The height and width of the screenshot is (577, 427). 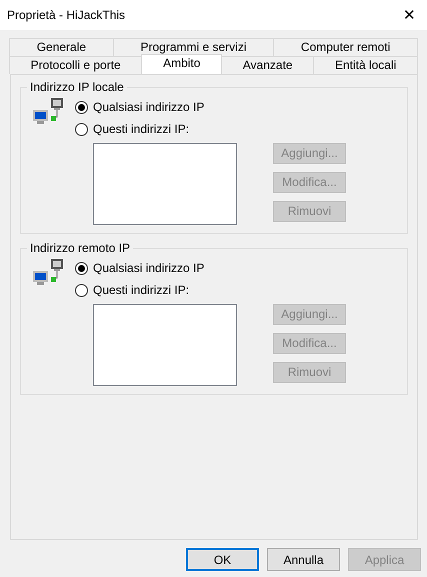 I want to click on tab: Computer remoti, so click(x=345, y=47).